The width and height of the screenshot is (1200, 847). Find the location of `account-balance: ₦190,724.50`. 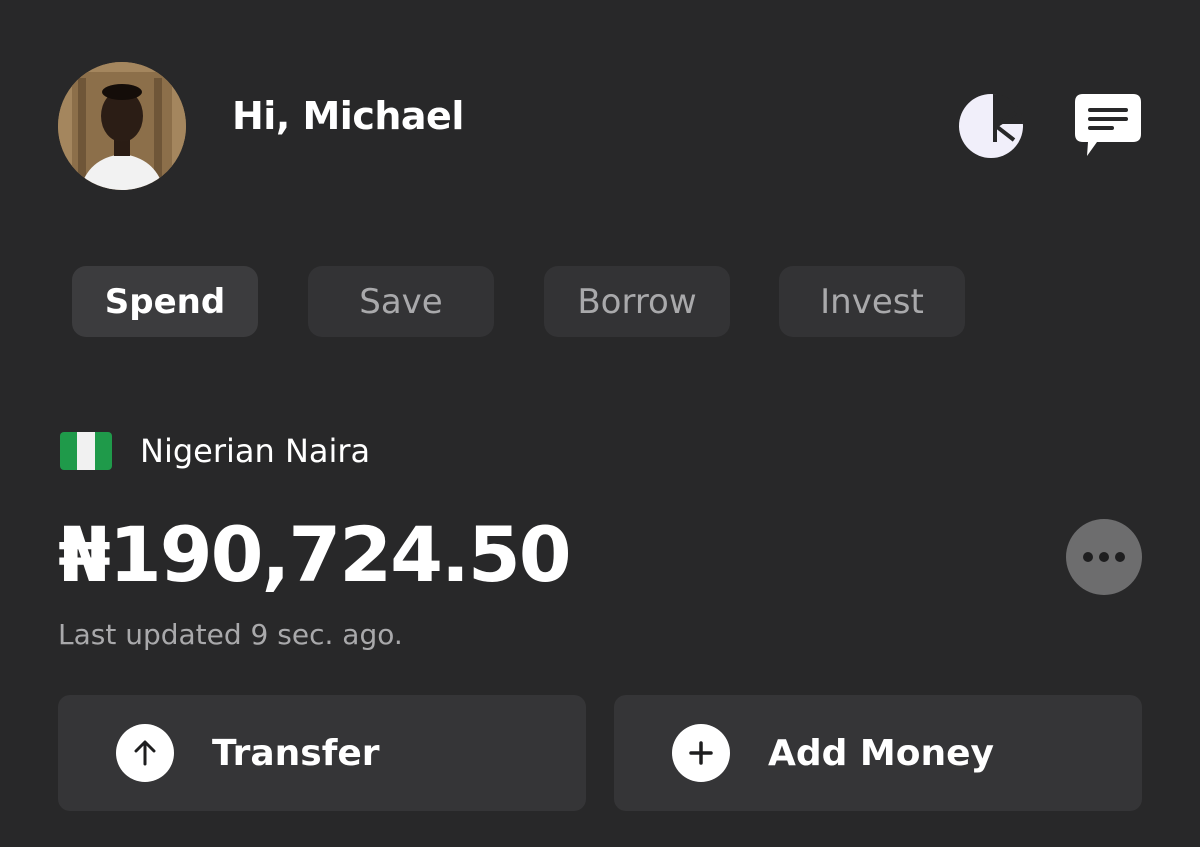

account-balance: ₦190,724.50 is located at coordinates (315, 554).